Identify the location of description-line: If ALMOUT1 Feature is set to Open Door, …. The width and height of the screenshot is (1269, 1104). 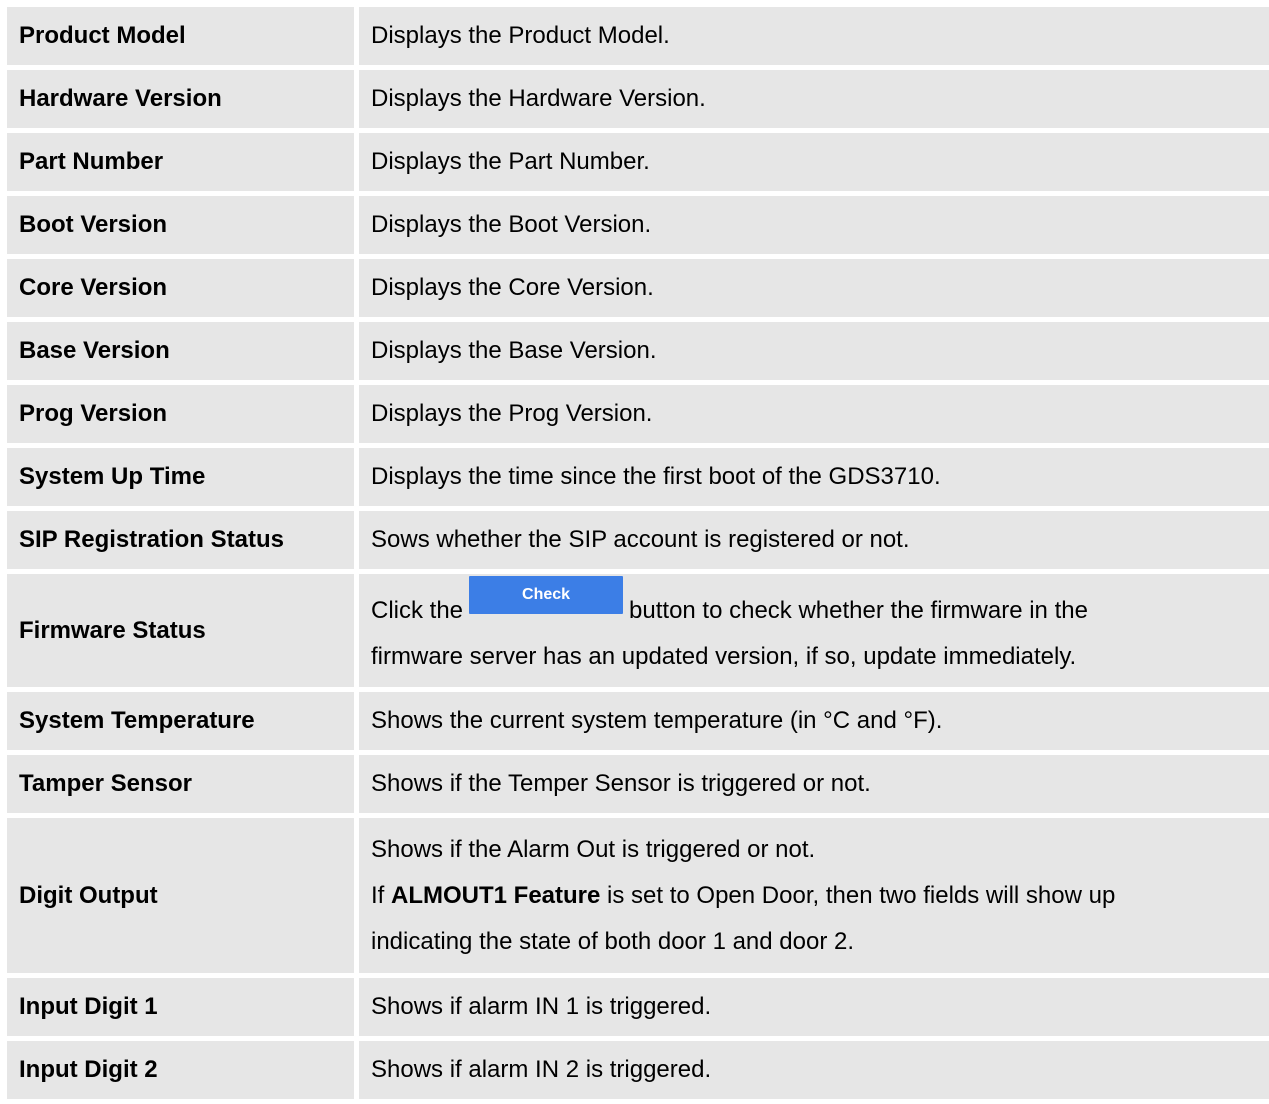
(743, 896).